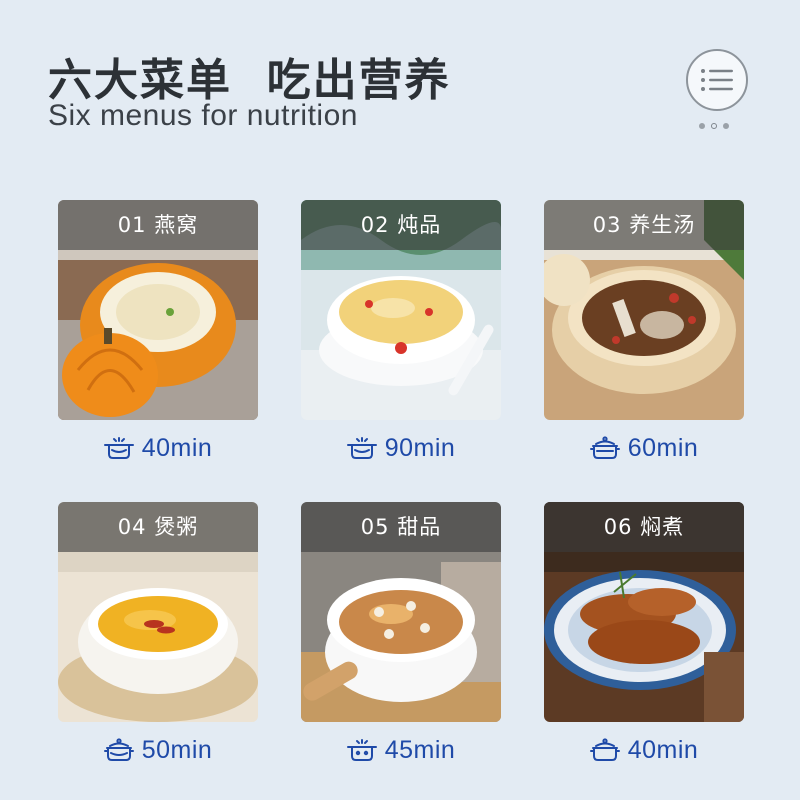 Image resolution: width=800 pixels, height=800 pixels. What do you see at coordinates (644, 310) in the screenshot?
I see `menu-card-health-soup: 03 养生汤` at bounding box center [644, 310].